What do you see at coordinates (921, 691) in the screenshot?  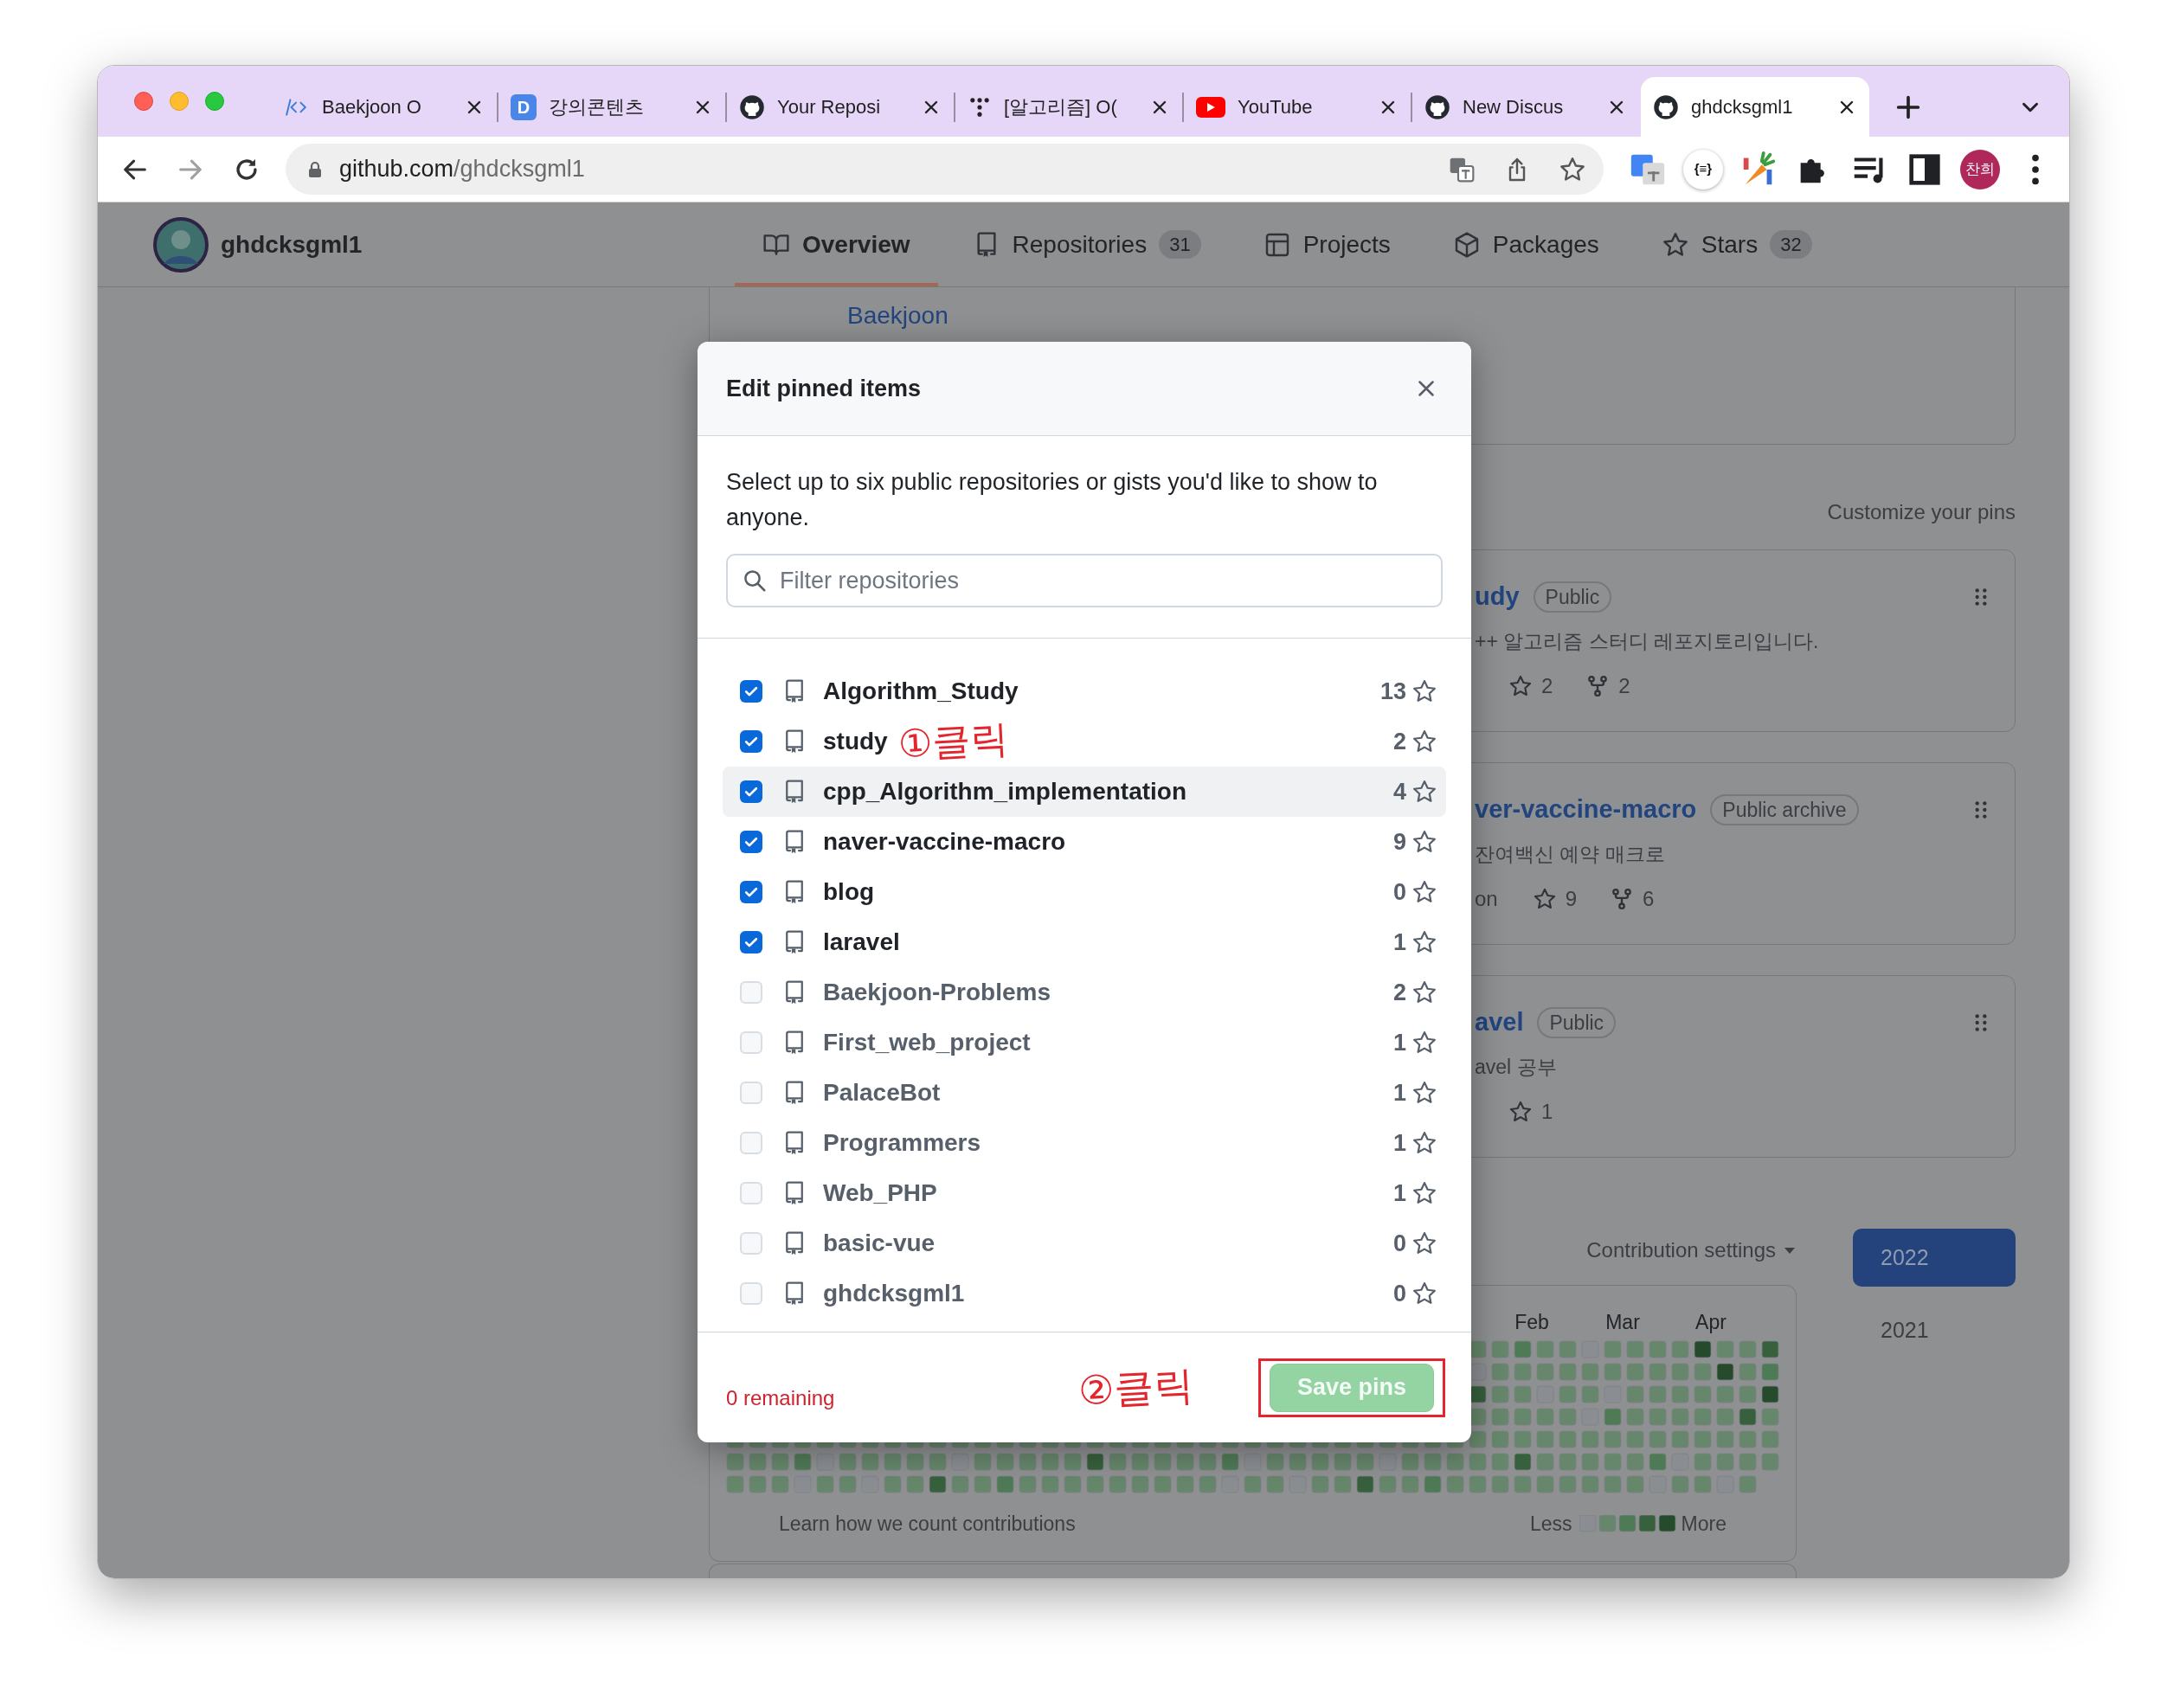 I see `repo-name: Algorithm_Study` at bounding box center [921, 691].